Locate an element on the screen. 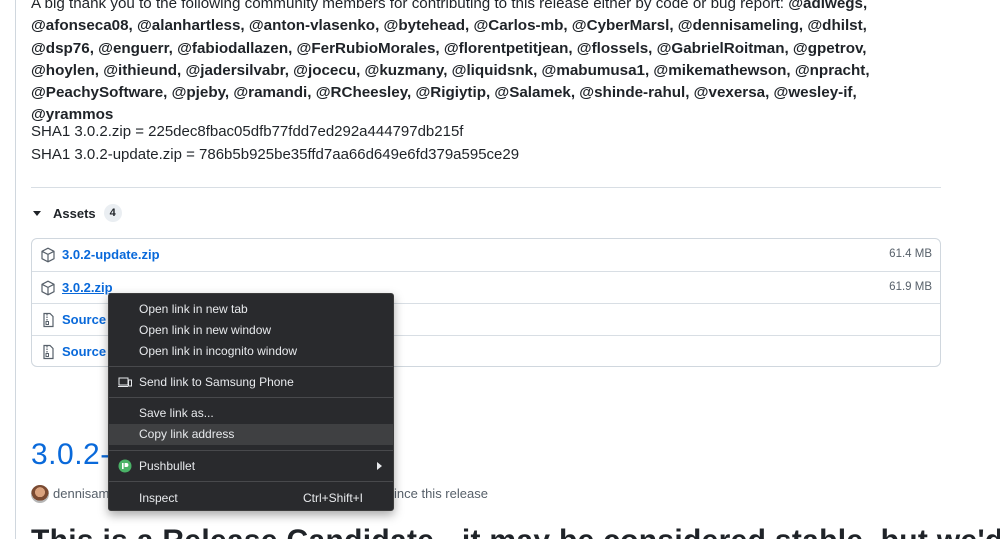 The height and width of the screenshot is (539, 1000). asset-row: 3.0.2-update.zip 61.4 MB is located at coordinates (486, 255).